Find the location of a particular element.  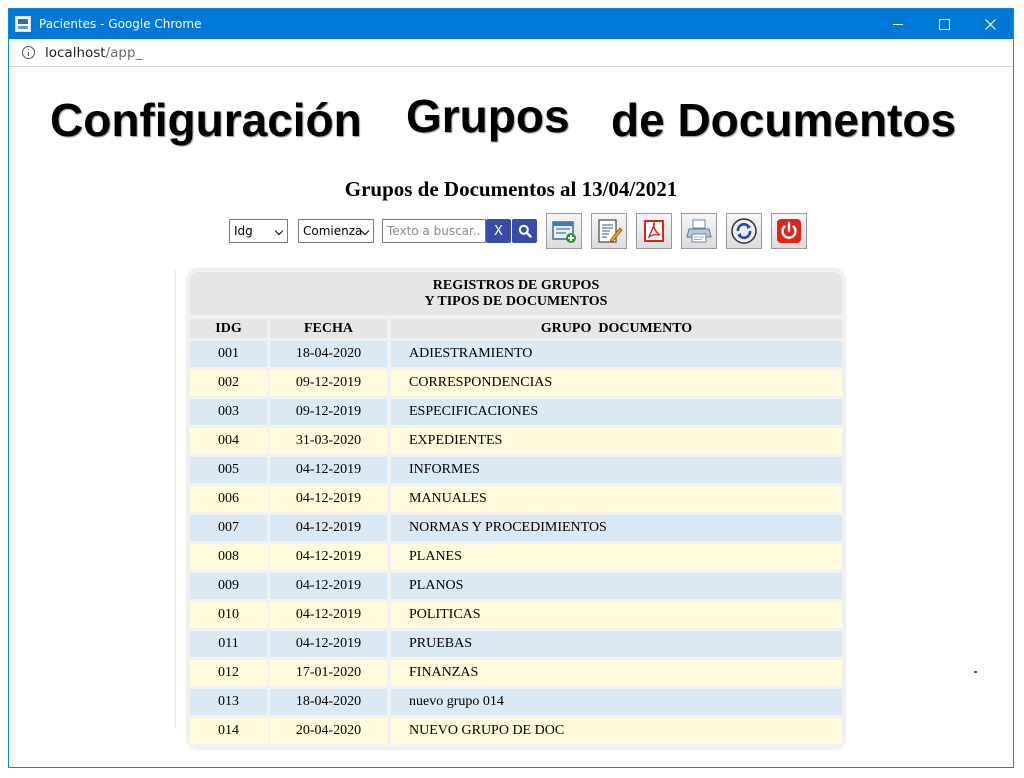

cell-grupo: POLITICAS is located at coordinates (616, 615).